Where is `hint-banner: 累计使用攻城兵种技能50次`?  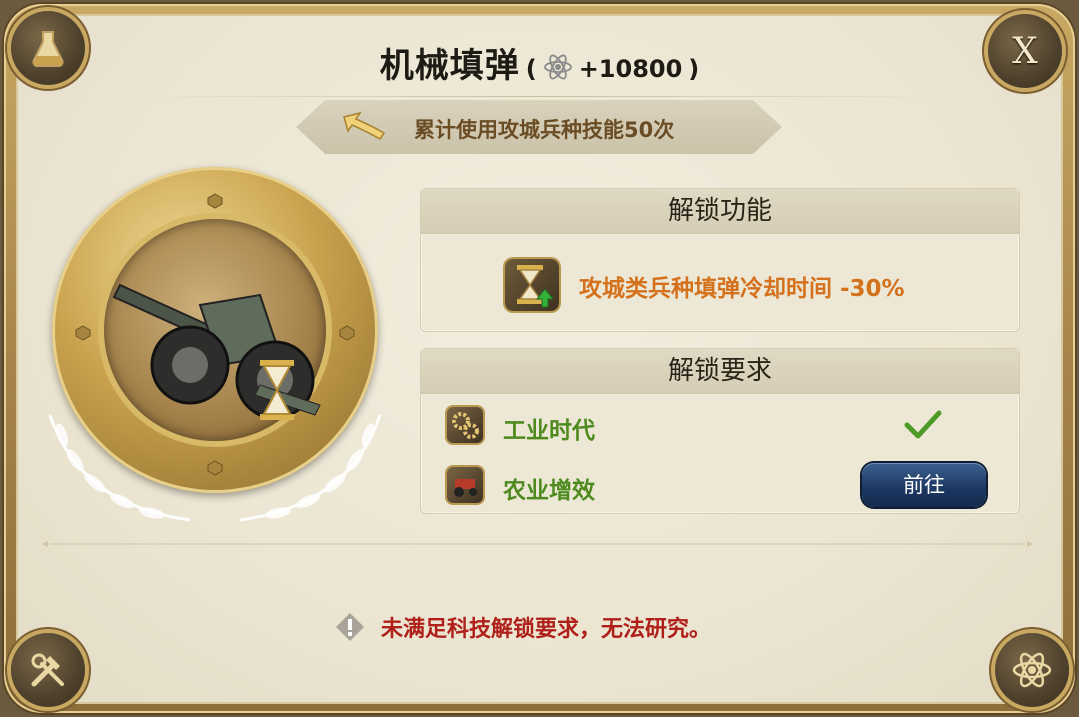 hint-banner: 累计使用攻城兵种技能50次 is located at coordinates (539, 127).